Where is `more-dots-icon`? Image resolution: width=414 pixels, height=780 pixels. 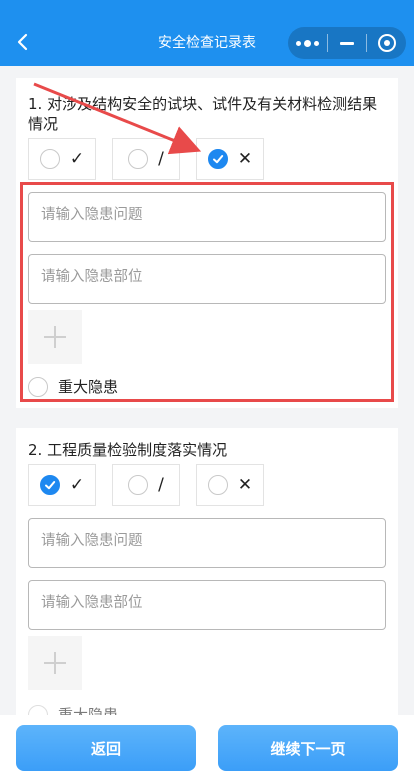
more-dots-icon is located at coordinates (307, 43).